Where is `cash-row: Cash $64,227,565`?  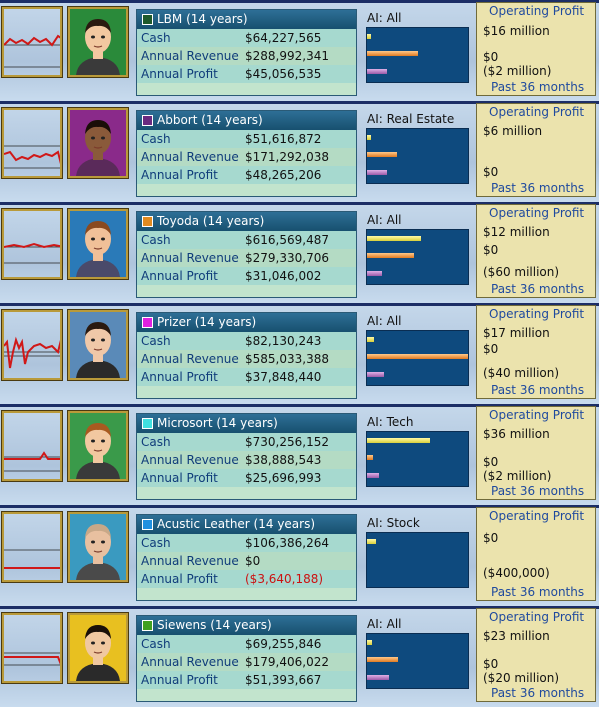 cash-row: Cash $64,227,565 is located at coordinates (246, 38).